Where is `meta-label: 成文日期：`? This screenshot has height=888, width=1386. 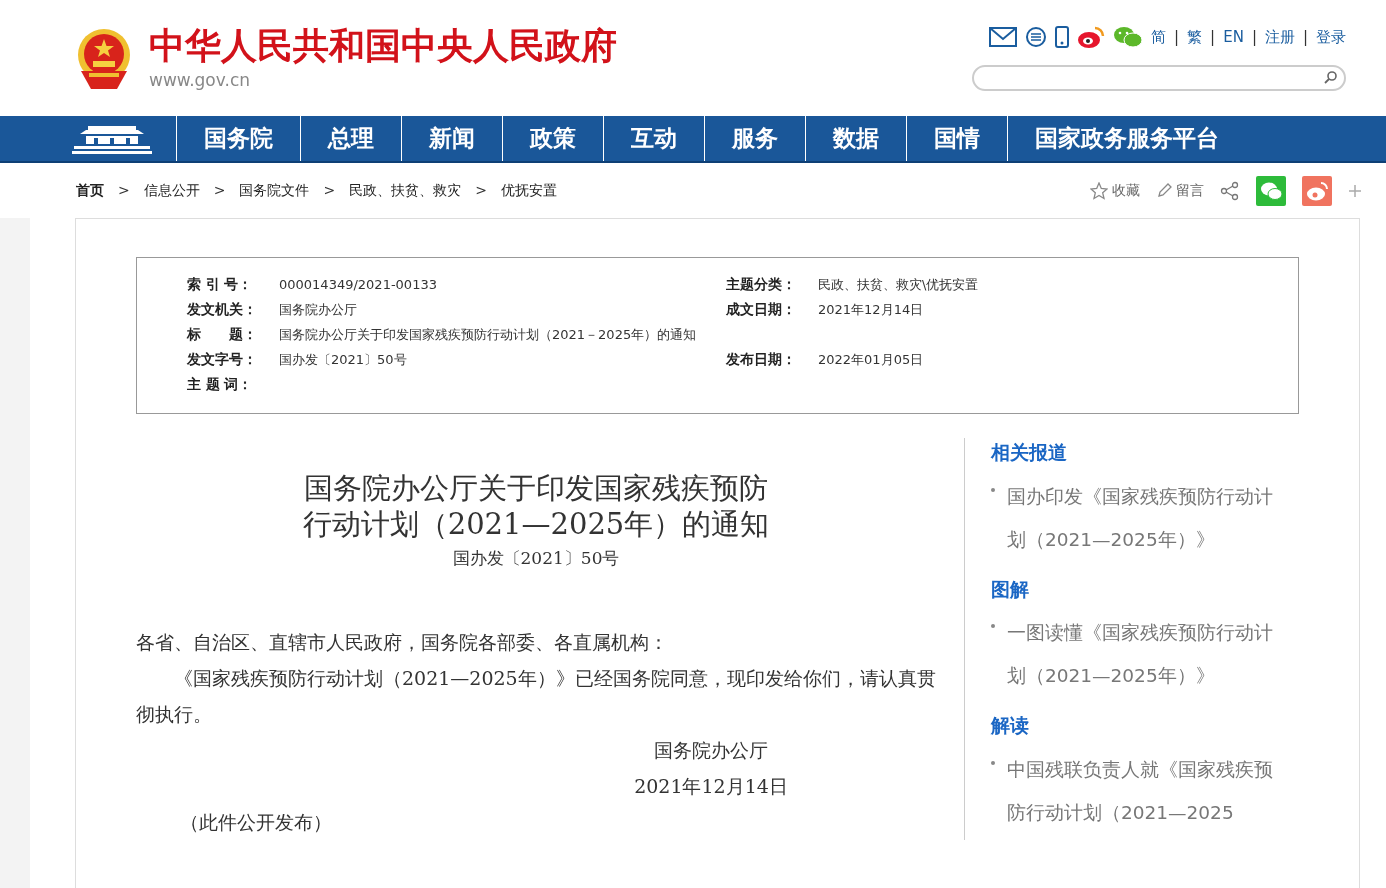 meta-label: 成文日期： is located at coordinates (761, 310).